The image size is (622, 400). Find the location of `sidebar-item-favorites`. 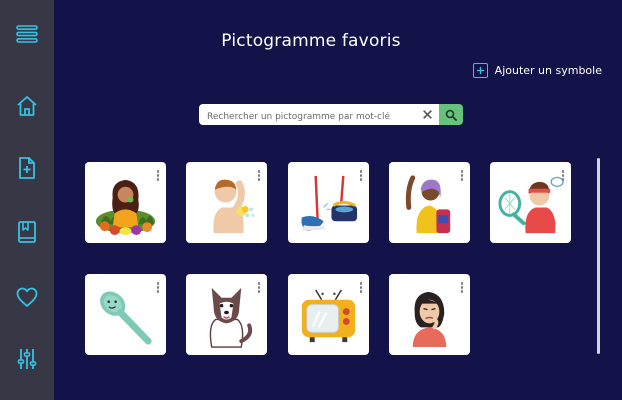

sidebar-item-favorites is located at coordinates (27, 297).